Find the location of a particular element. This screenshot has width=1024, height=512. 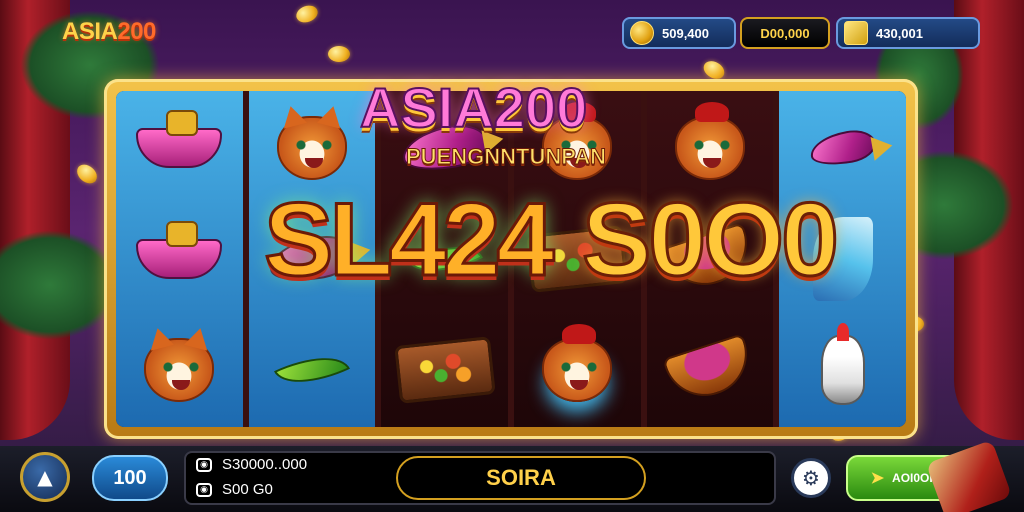

wolf-head-icon: ▲ is located at coordinates (45, 477).